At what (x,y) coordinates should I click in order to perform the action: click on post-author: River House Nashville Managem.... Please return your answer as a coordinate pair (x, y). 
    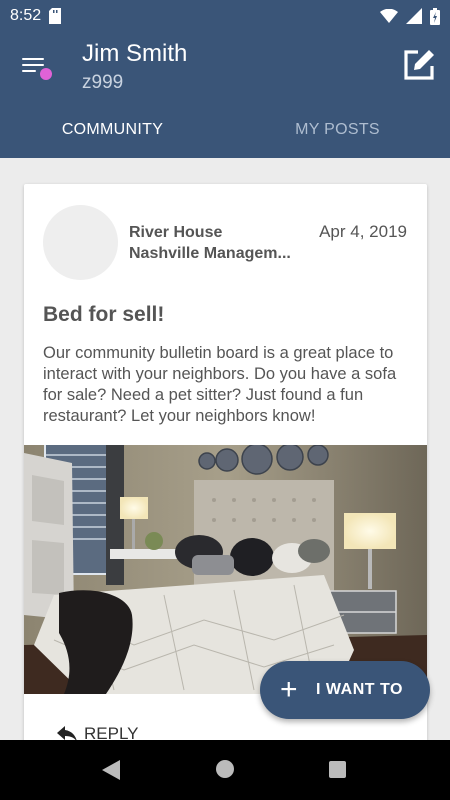
    Looking at the image, I should click on (219, 243).